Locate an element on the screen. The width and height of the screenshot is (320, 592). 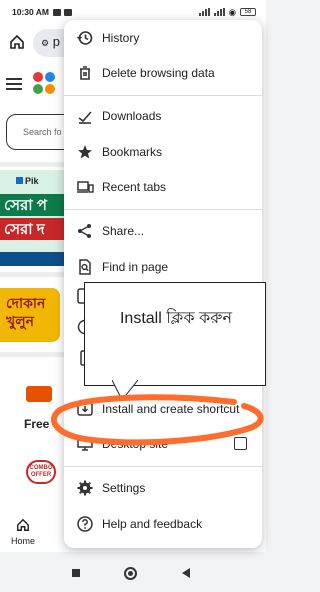
menu-label: Settings is located at coordinates (124, 488).